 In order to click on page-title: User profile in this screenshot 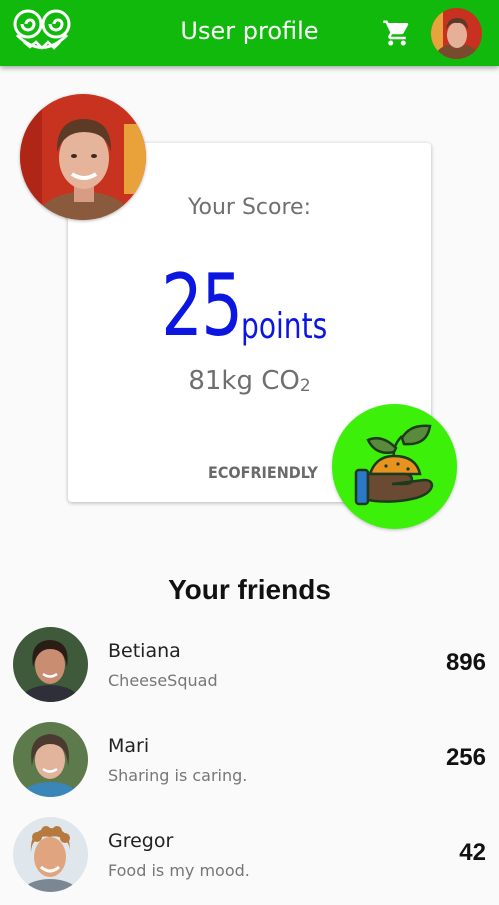, I will do `click(249, 31)`.